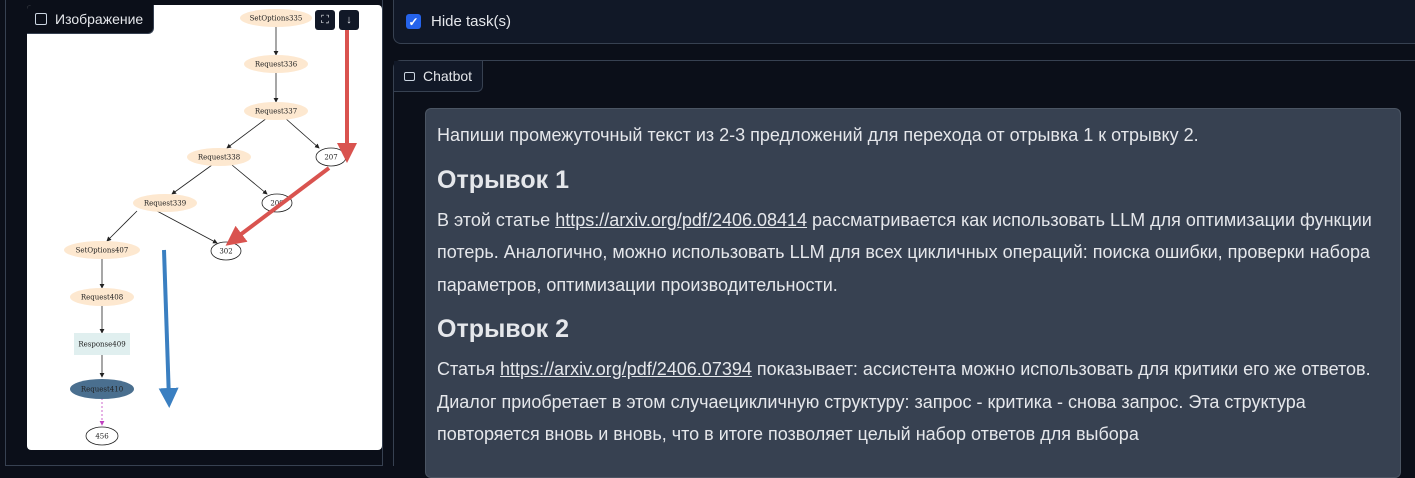  Describe the element at coordinates (102, 251) in the screenshot. I see `graph-node-label: SetOptions407` at that location.